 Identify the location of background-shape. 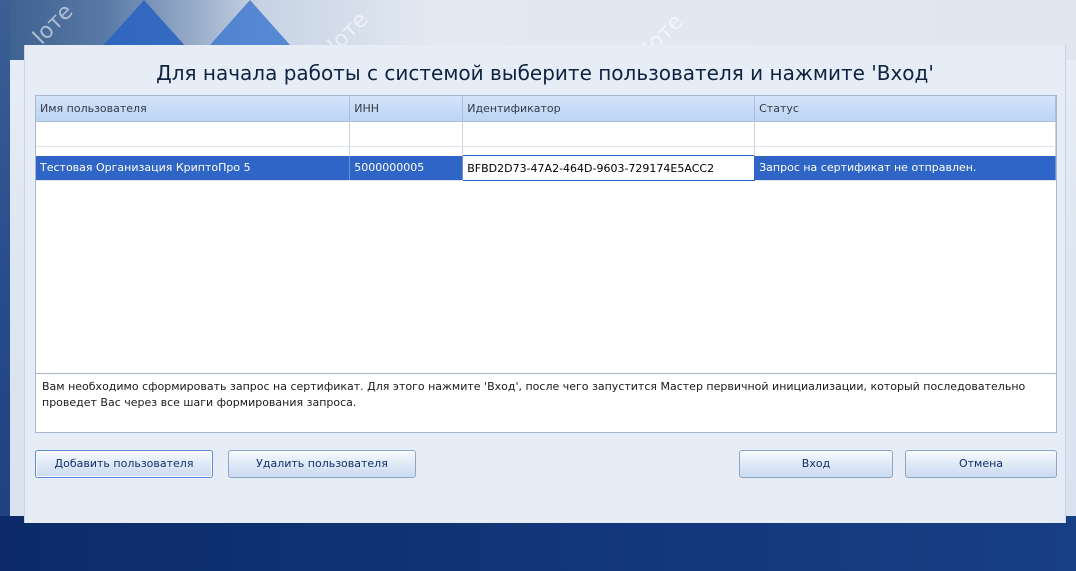
(250, 22).